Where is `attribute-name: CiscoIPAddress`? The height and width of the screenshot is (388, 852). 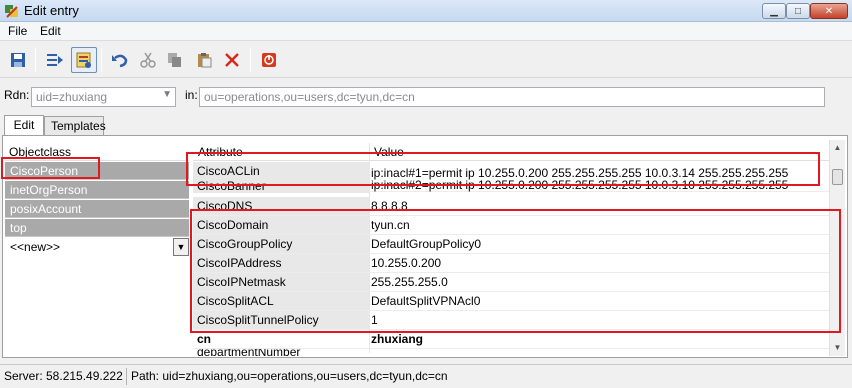 attribute-name: CiscoIPAddress is located at coordinates (281, 263).